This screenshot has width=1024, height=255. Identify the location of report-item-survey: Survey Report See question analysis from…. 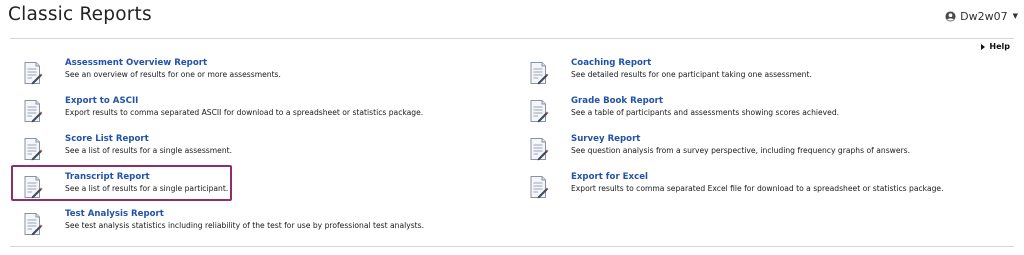
(764, 149).